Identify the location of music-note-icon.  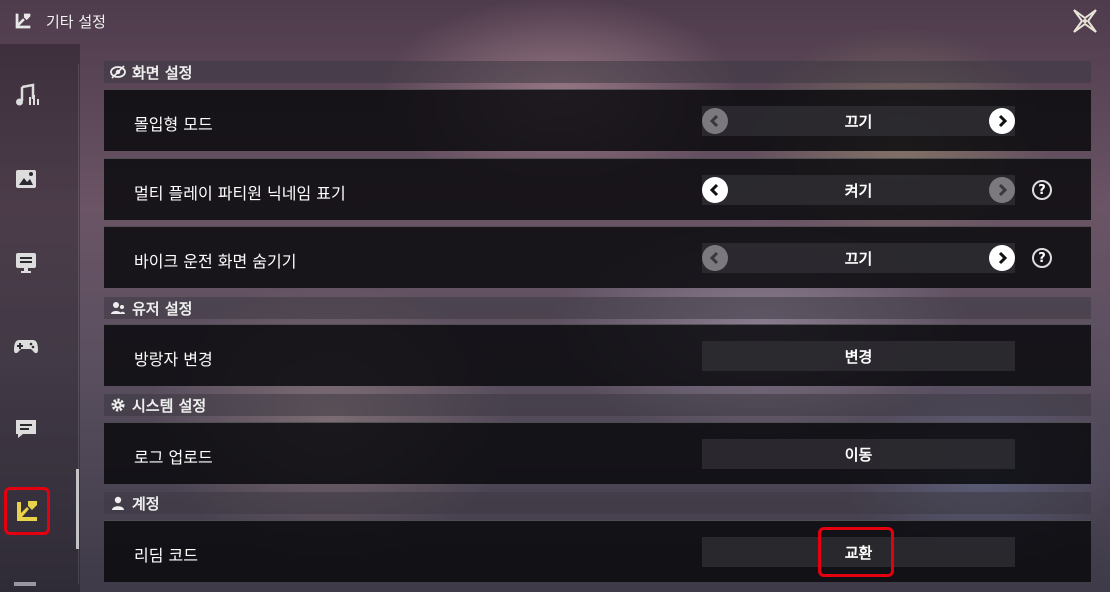
(27, 94).